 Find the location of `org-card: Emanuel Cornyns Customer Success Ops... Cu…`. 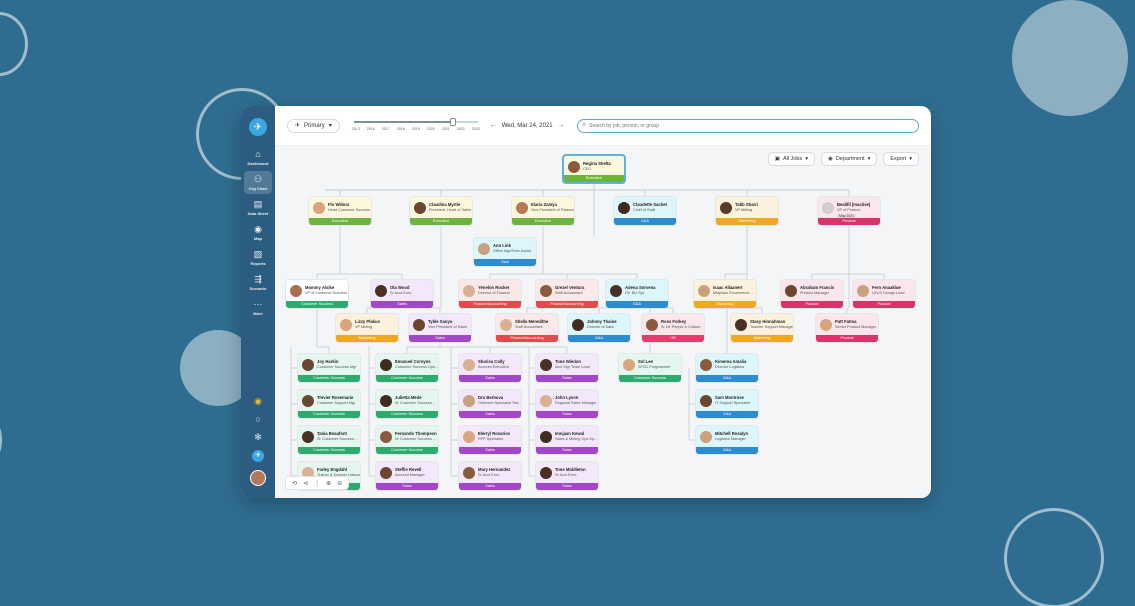

org-card: Emanuel Cornyns Customer Success Ops... Cu… is located at coordinates (407, 368).